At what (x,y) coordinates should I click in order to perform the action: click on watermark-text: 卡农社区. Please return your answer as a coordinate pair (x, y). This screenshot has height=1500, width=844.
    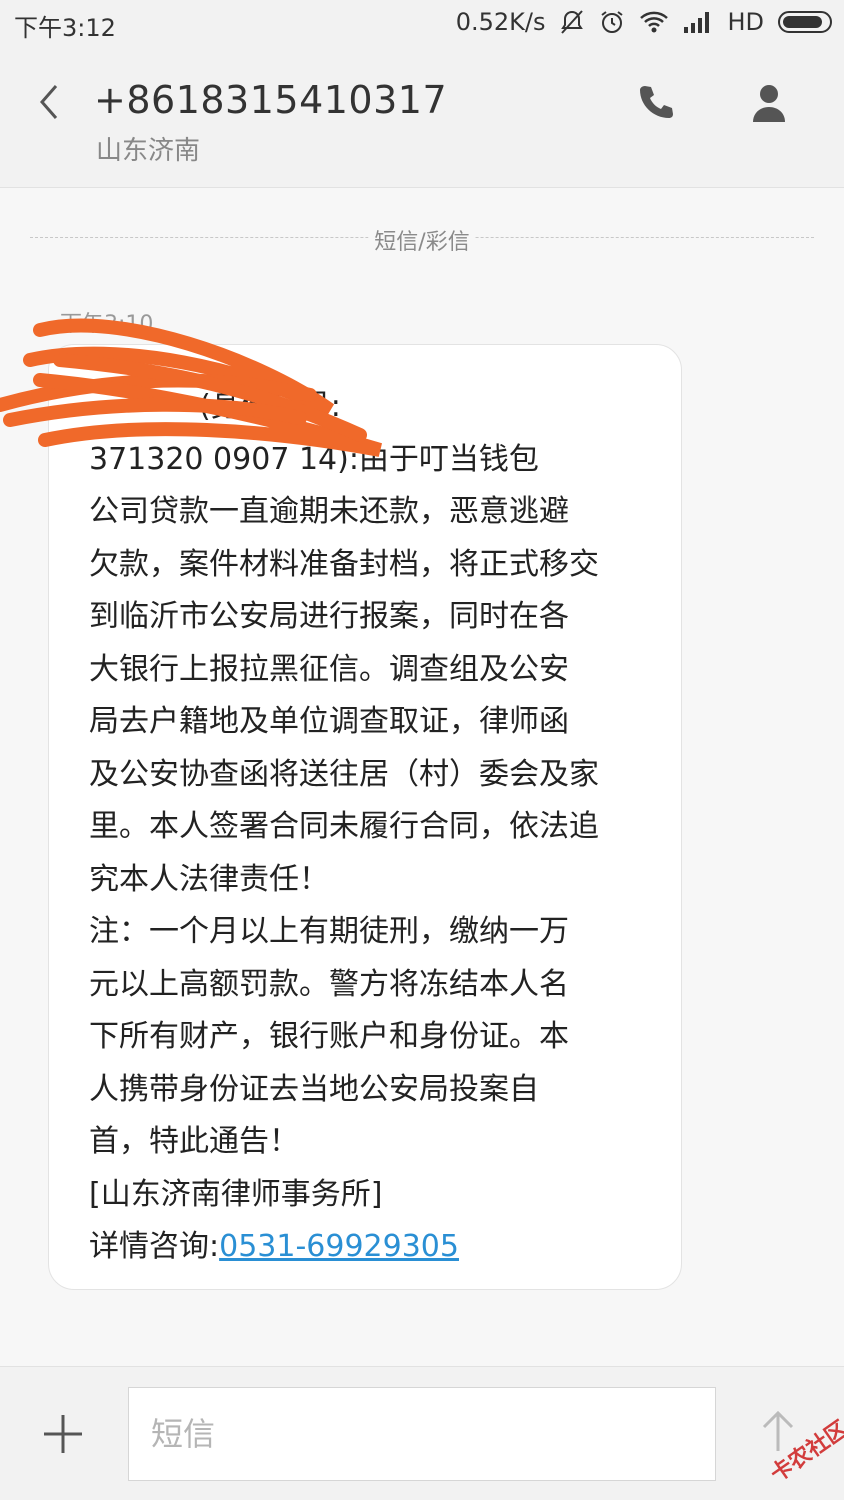
    Looking at the image, I should click on (805, 1452).